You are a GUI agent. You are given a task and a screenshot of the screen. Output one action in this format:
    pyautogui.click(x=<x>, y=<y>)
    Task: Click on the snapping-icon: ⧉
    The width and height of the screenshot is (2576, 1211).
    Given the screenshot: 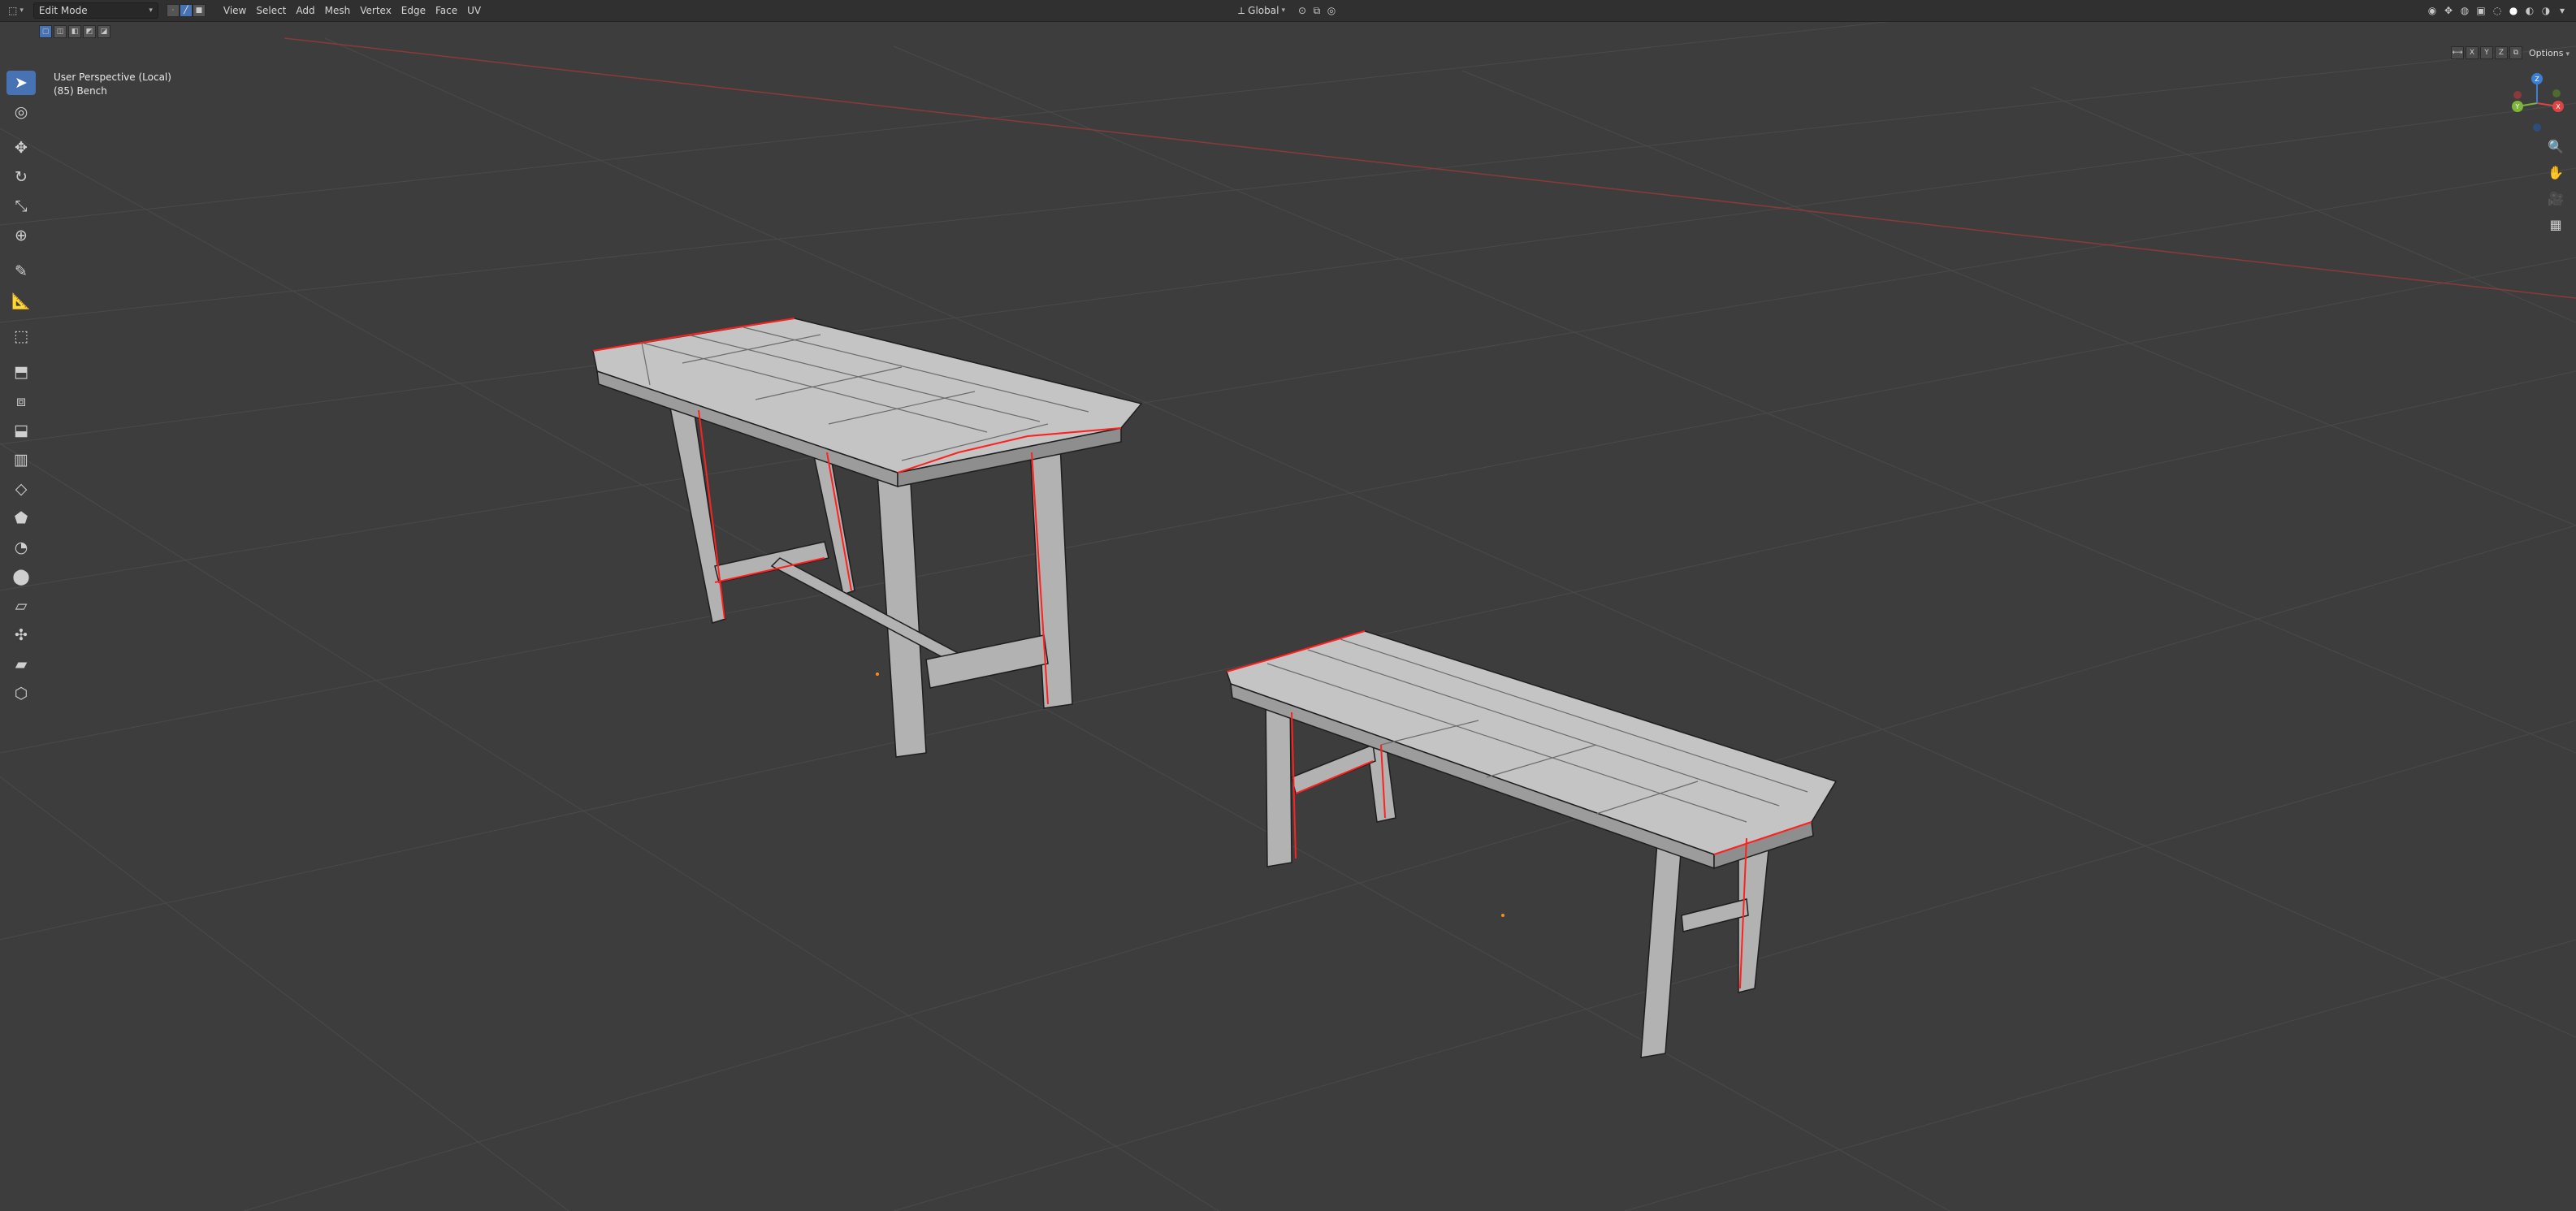 What is the action you would take?
    pyautogui.click(x=1317, y=10)
    